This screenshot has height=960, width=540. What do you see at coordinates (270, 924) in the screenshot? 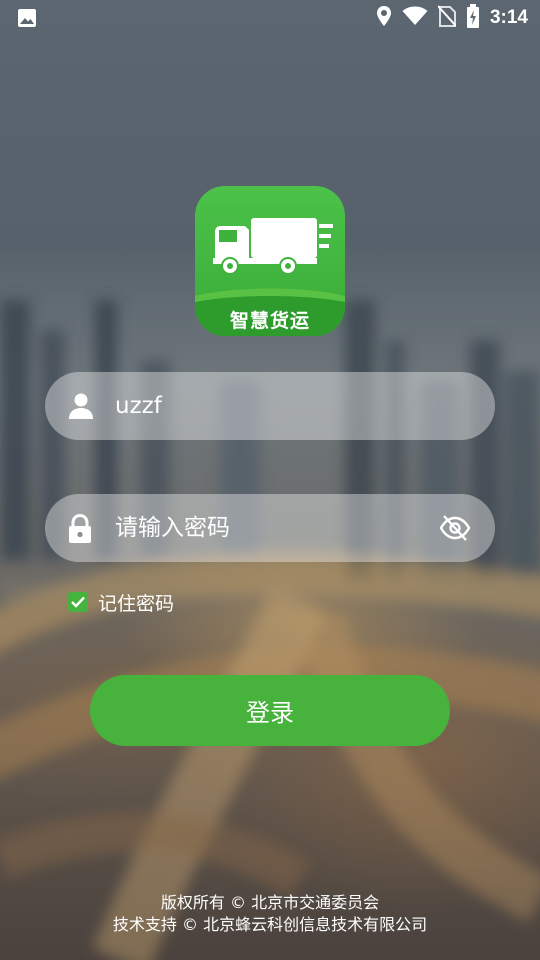
I see `tech-support-text: 技术支持 © 北京蜂云科创信息技术有限公司` at bounding box center [270, 924].